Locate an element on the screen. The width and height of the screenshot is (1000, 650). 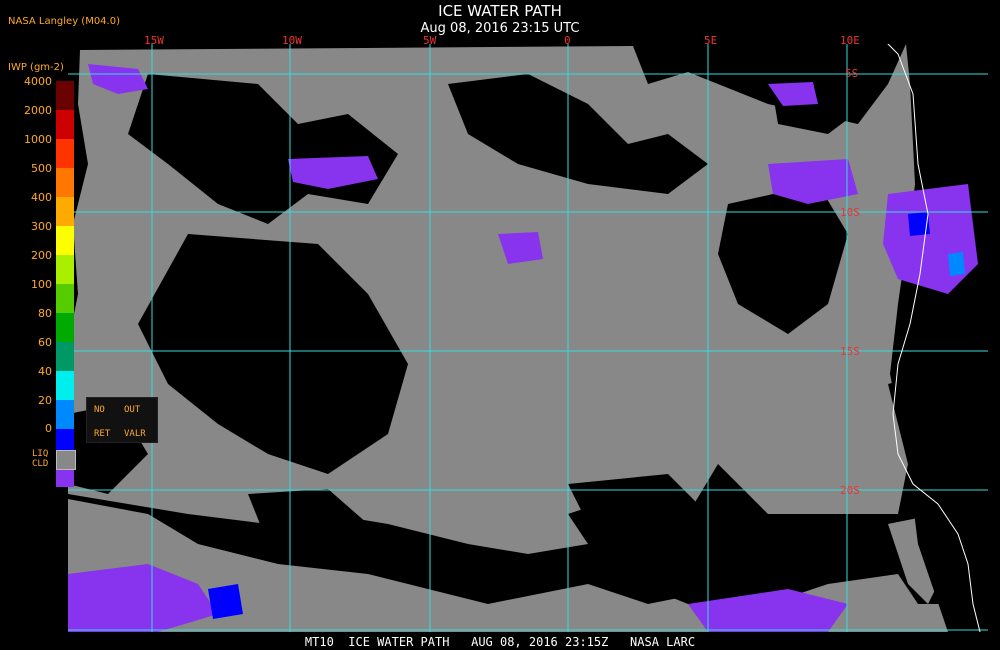
iwp-colorbar is located at coordinates (65, 284).